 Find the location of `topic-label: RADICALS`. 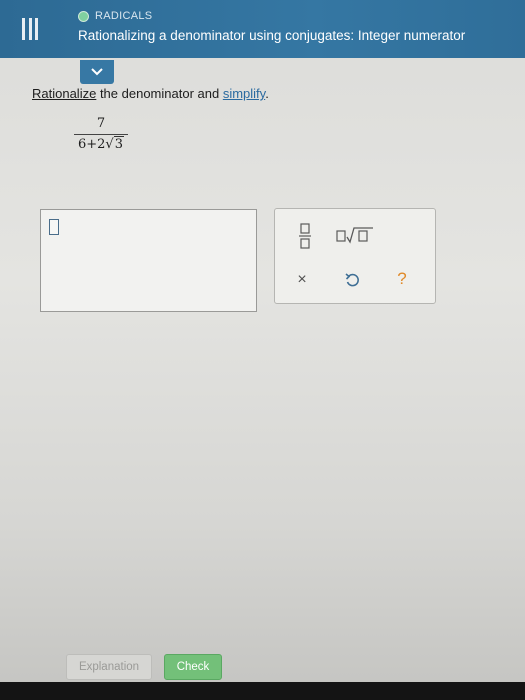

topic-label: RADICALS is located at coordinates (124, 16).